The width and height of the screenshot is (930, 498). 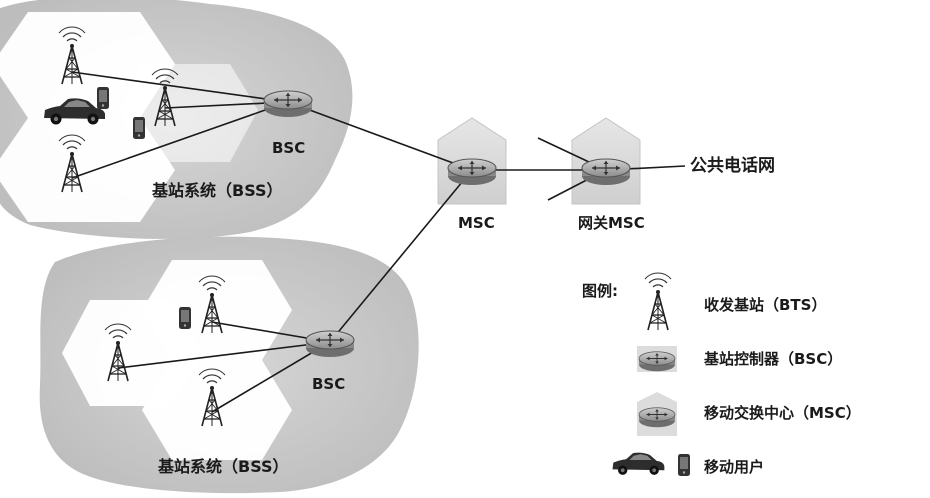 I want to click on legend-label-bsc: 基站控制器（BSC）, so click(x=772, y=359).